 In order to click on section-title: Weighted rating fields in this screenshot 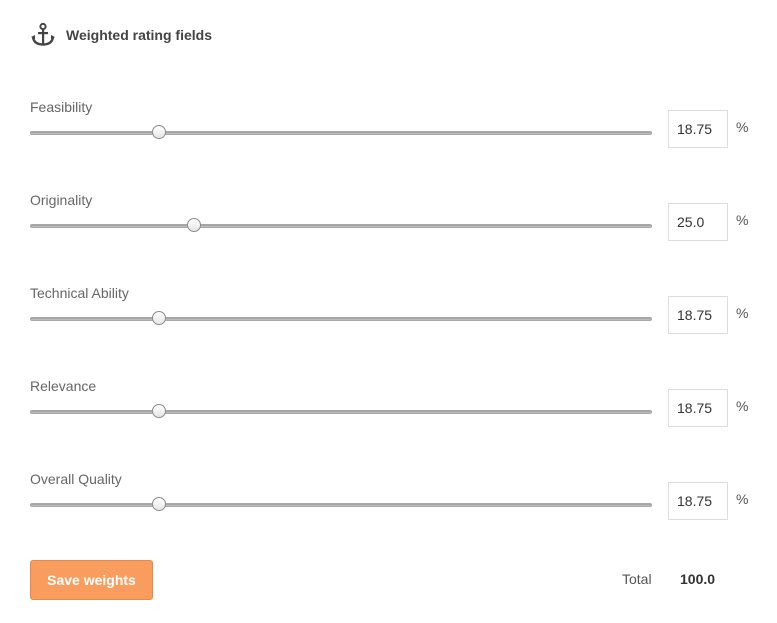, I will do `click(139, 35)`.